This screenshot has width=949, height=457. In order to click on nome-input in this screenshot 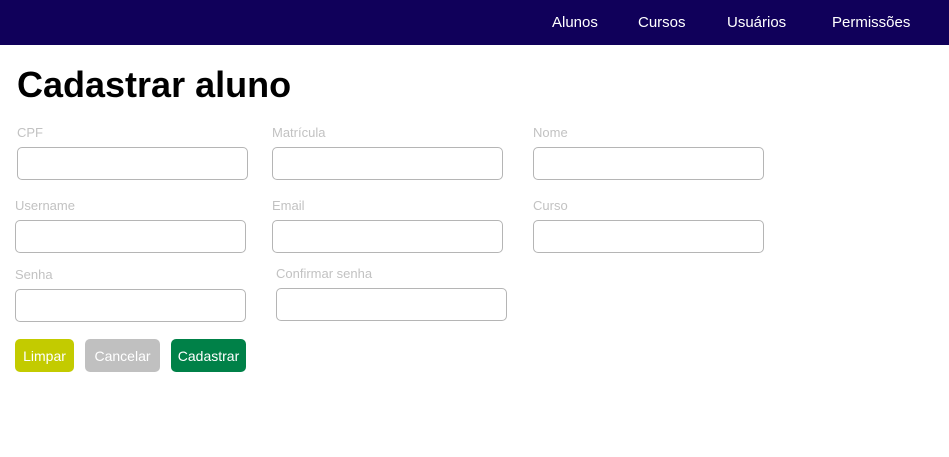, I will do `click(648, 163)`.